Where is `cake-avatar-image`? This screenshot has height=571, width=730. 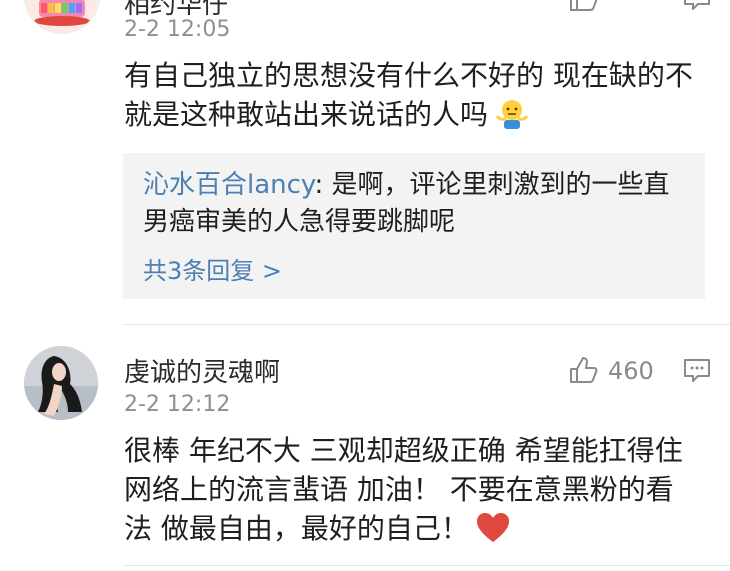
cake-avatar-image is located at coordinates (62, 13).